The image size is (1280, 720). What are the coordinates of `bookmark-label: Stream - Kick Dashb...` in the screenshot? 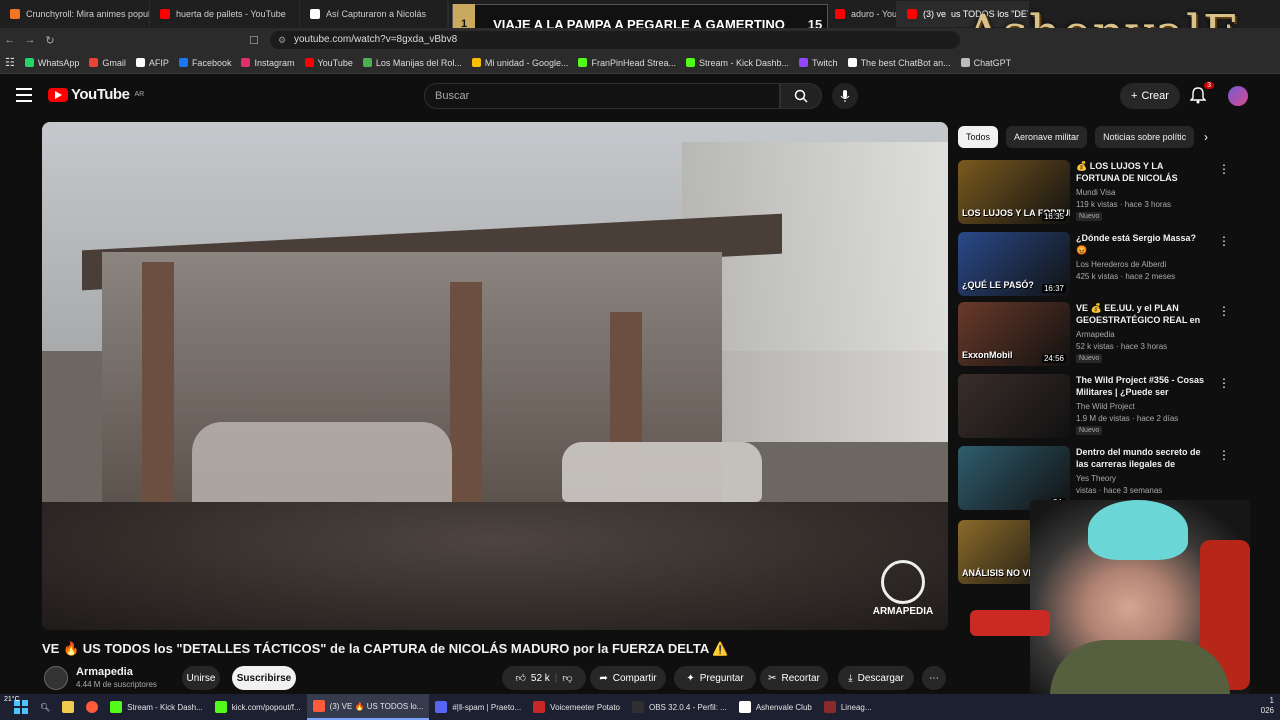 It's located at (744, 62).